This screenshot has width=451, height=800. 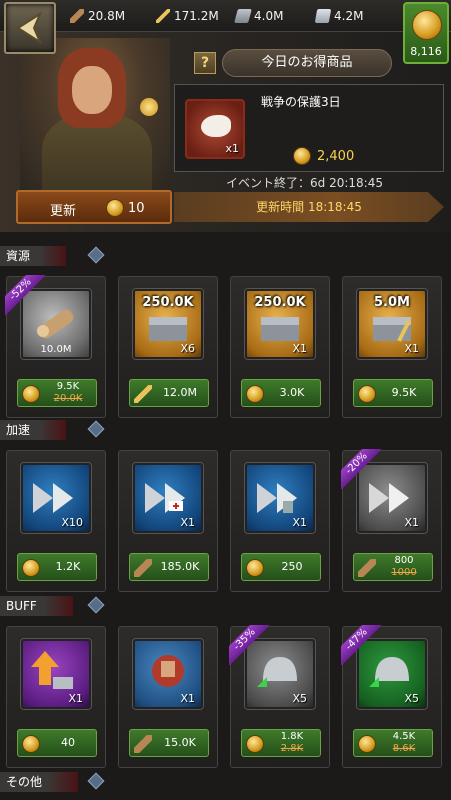 I want to click on help-button: ?, so click(x=205, y=63).